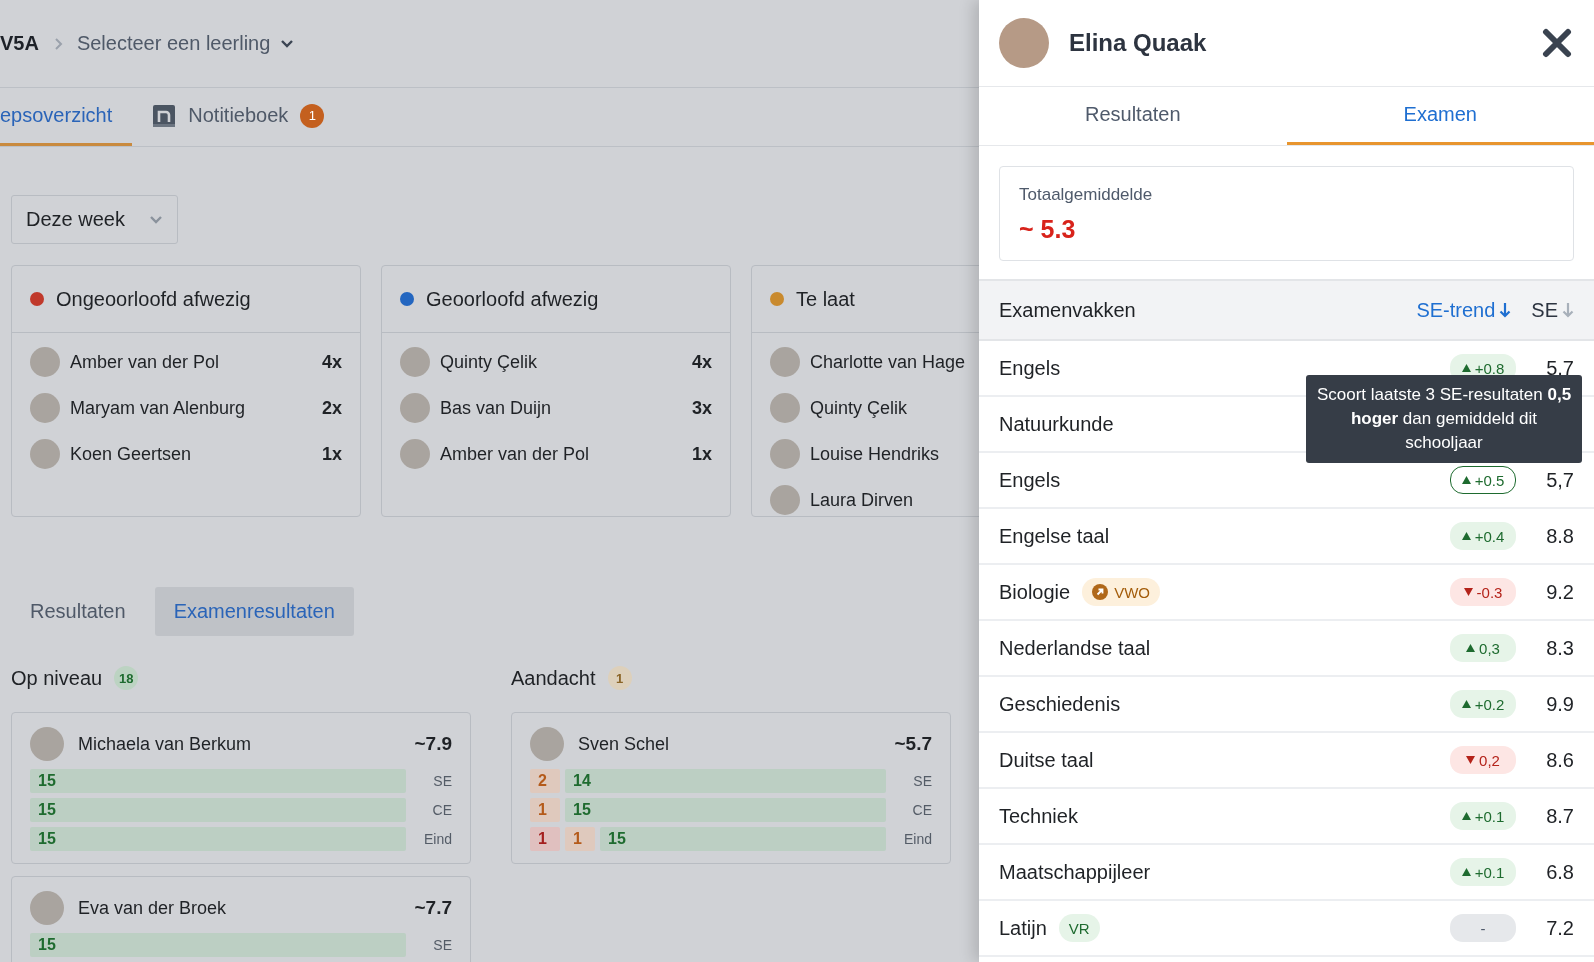 The width and height of the screenshot is (1594, 962). What do you see at coordinates (1138, 43) in the screenshot?
I see `student-name: Elina Quaak` at bounding box center [1138, 43].